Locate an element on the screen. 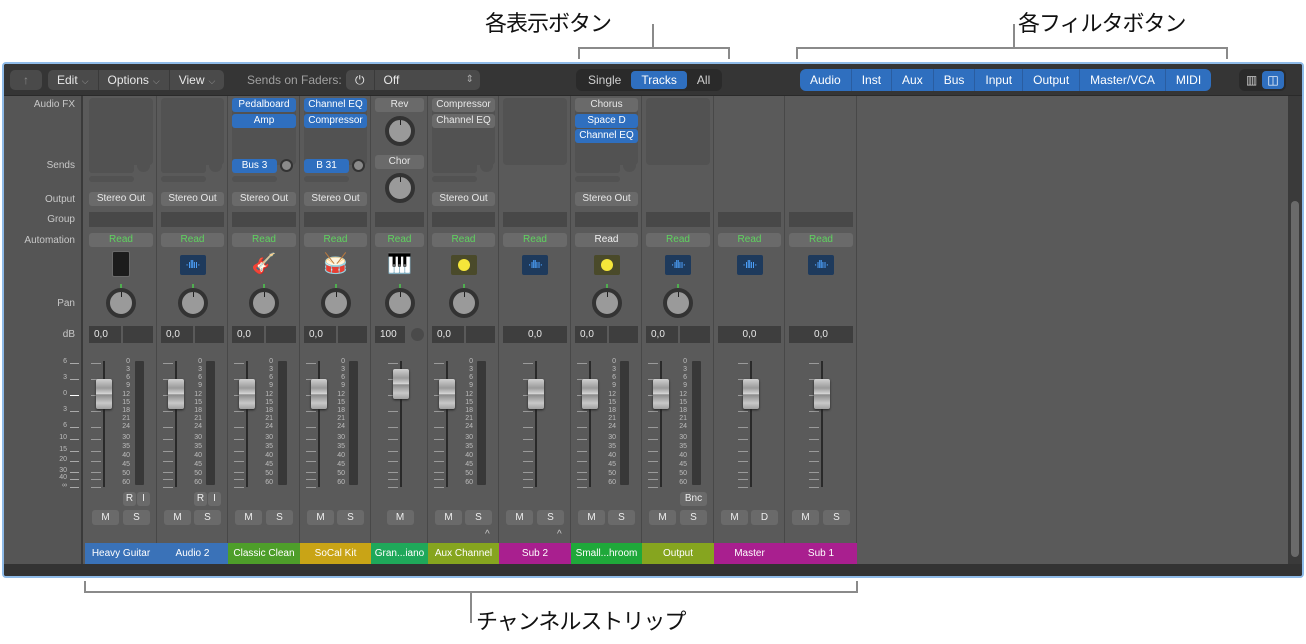 Image resolution: width=1306 pixels, height=644 pixels. edit-menu: Edit ⌵ is located at coordinates (73, 80).